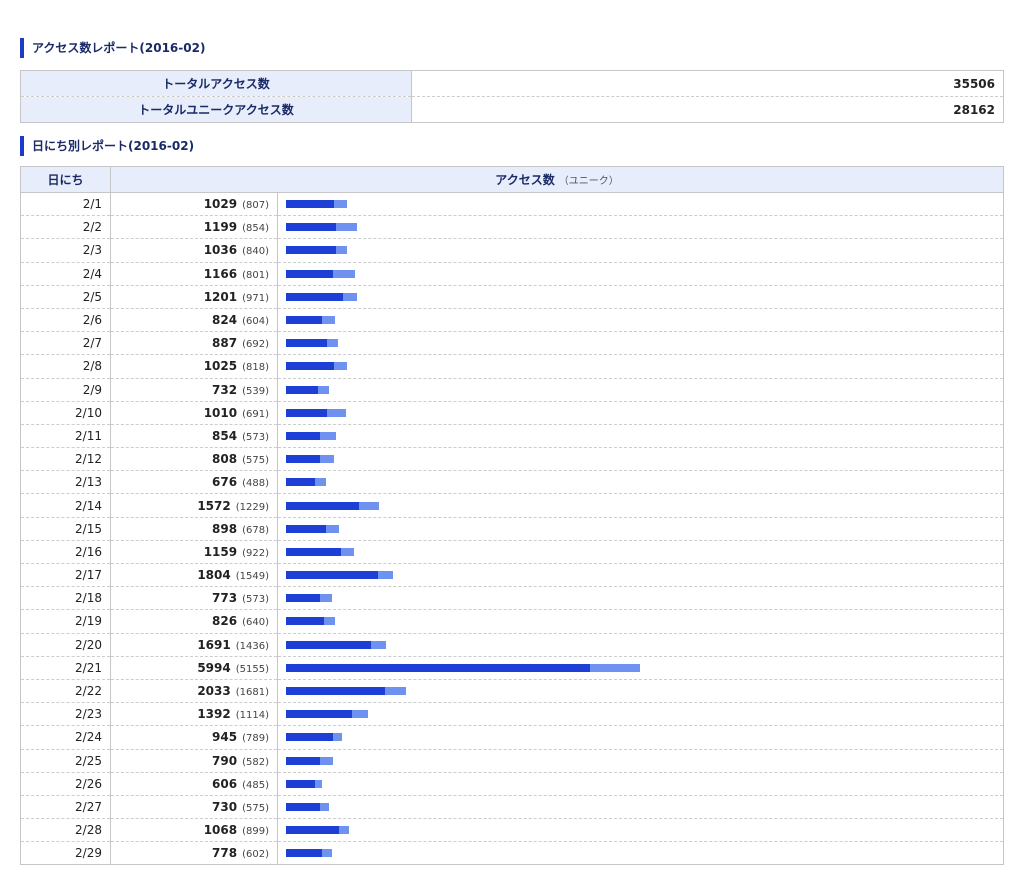 This screenshot has height=890, width=1024. Describe the element at coordinates (194, 436) in the screenshot. I see `access-count-cell: 854 (573)` at that location.